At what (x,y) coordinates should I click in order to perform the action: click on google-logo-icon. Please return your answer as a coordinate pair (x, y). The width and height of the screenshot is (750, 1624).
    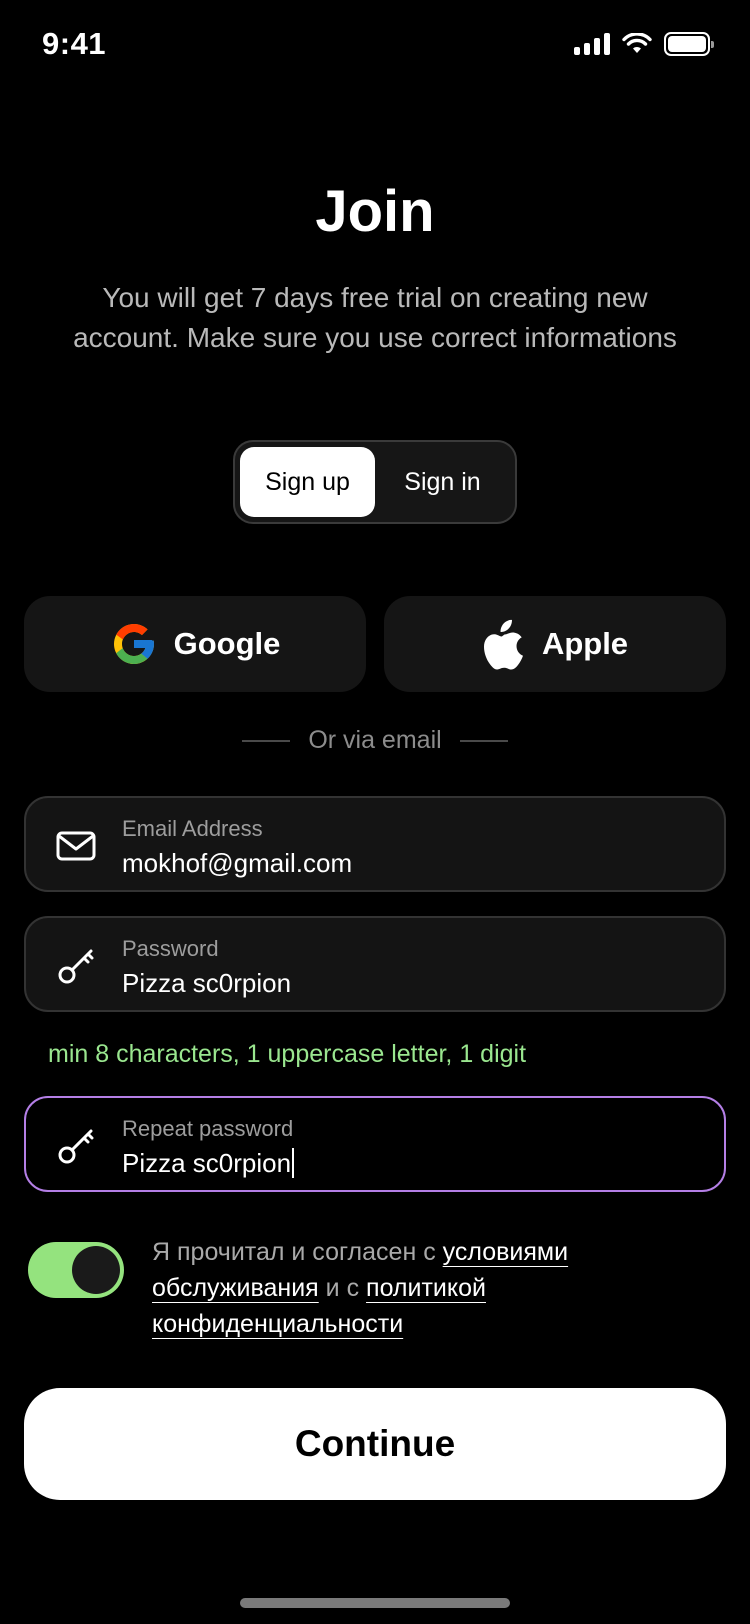
    Looking at the image, I should click on (133, 644).